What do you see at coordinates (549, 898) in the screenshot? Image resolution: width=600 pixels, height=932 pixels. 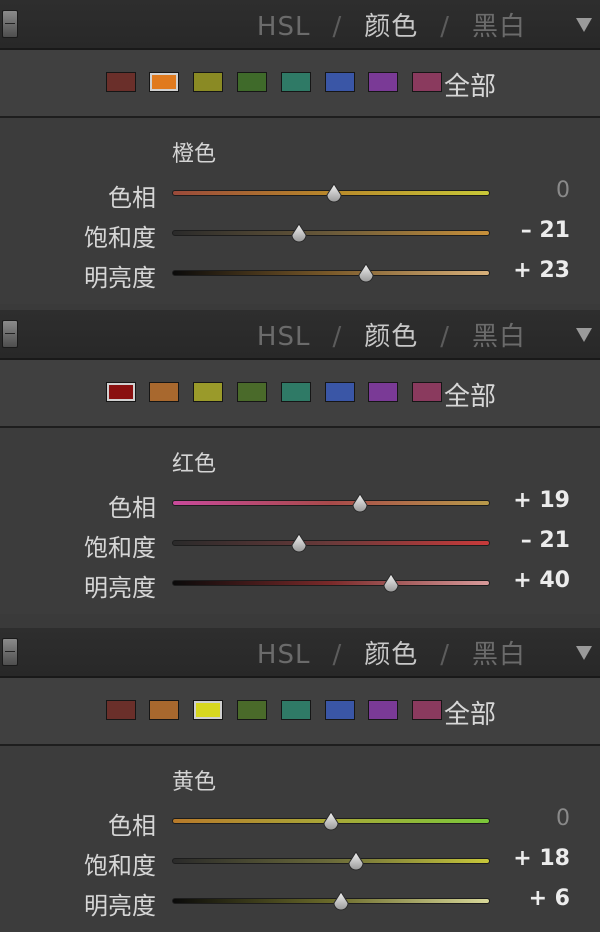 I see `slider-value: + 6` at bounding box center [549, 898].